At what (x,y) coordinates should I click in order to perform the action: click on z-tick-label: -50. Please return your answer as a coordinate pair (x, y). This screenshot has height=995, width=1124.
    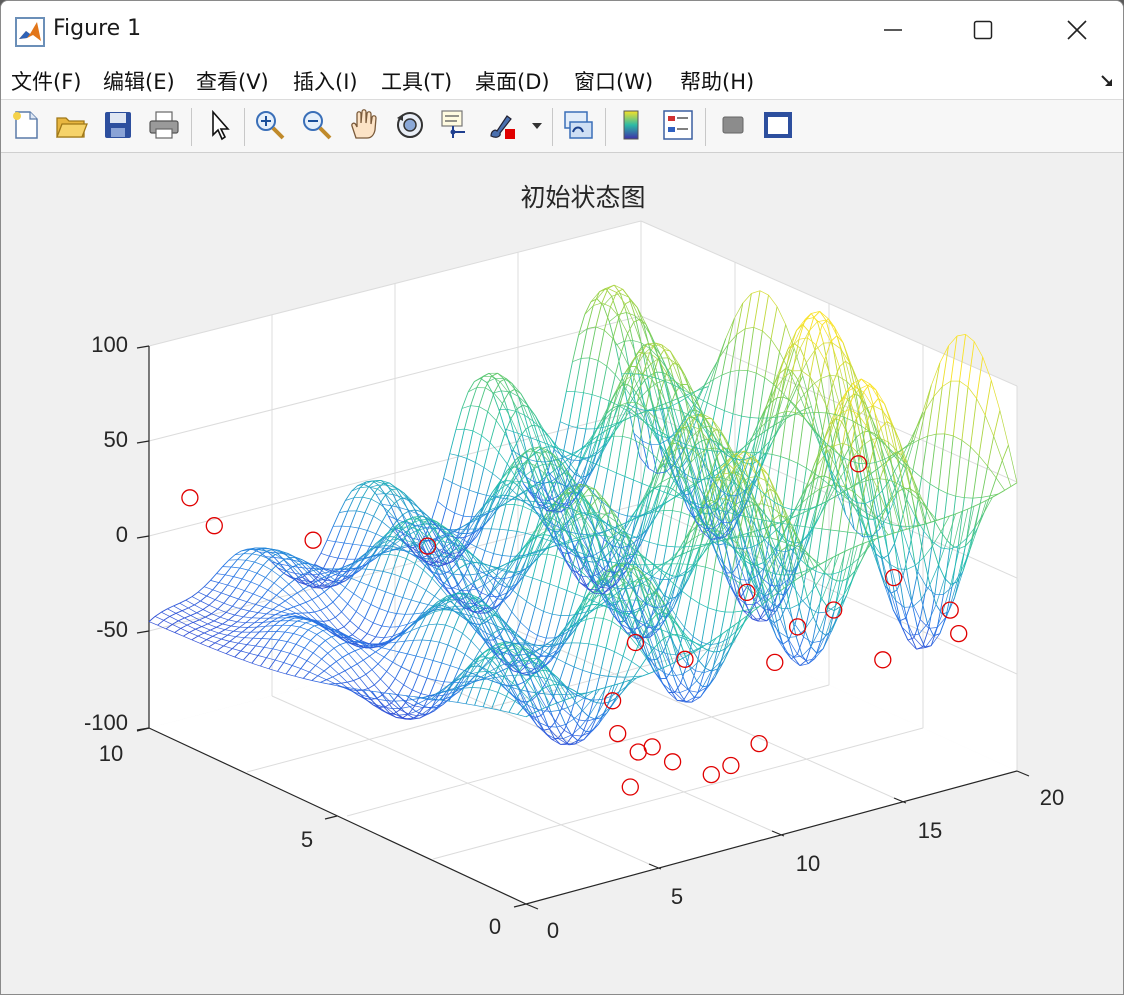
    Looking at the image, I should click on (112, 629).